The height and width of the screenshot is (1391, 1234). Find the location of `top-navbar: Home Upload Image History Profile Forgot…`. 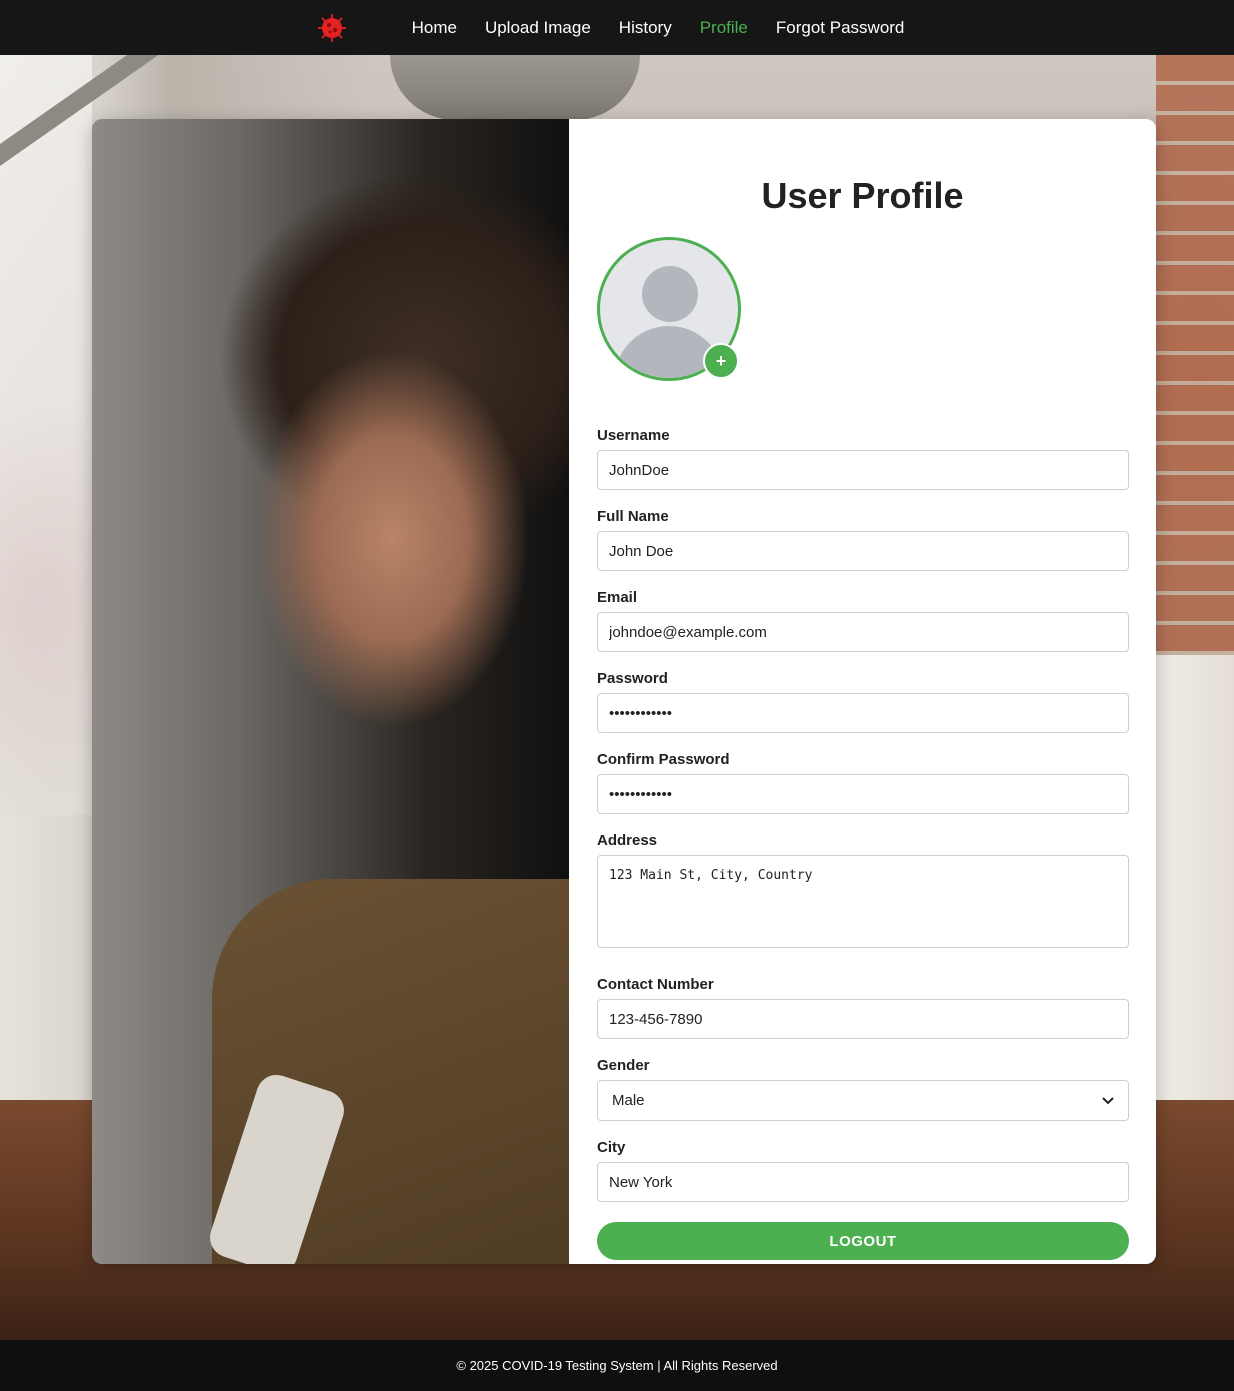

top-navbar: Home Upload Image History Profile Forgot… is located at coordinates (617, 27).